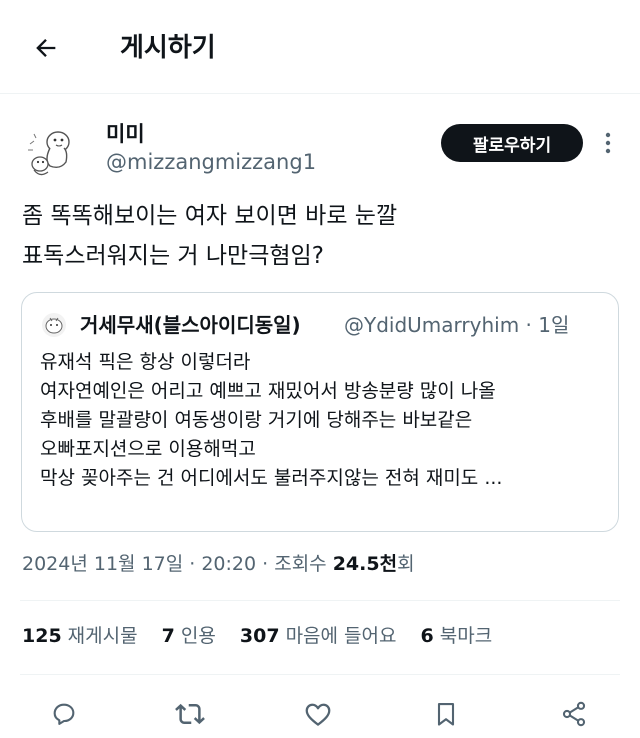 The width and height of the screenshot is (640, 738). Describe the element at coordinates (190, 325) in the screenshot. I see `quoted-display-name: 거세무새(블스아이디동일)` at that location.